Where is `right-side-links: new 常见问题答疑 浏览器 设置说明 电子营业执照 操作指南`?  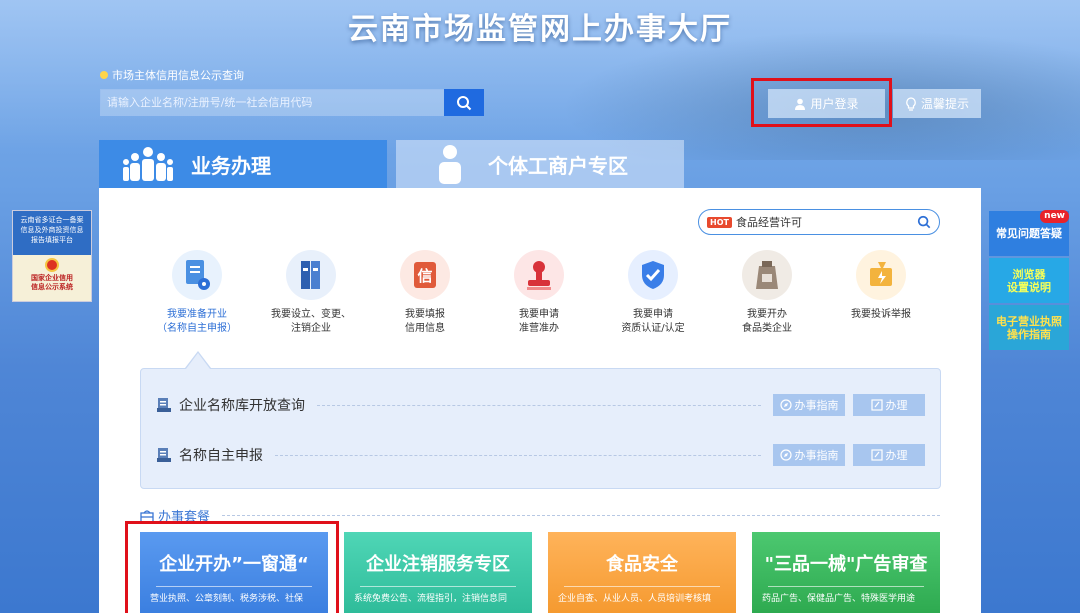 right-side-links: new 常见问题答疑 浏览器 设置说明 电子营业执照 操作指南 is located at coordinates (1029, 281).